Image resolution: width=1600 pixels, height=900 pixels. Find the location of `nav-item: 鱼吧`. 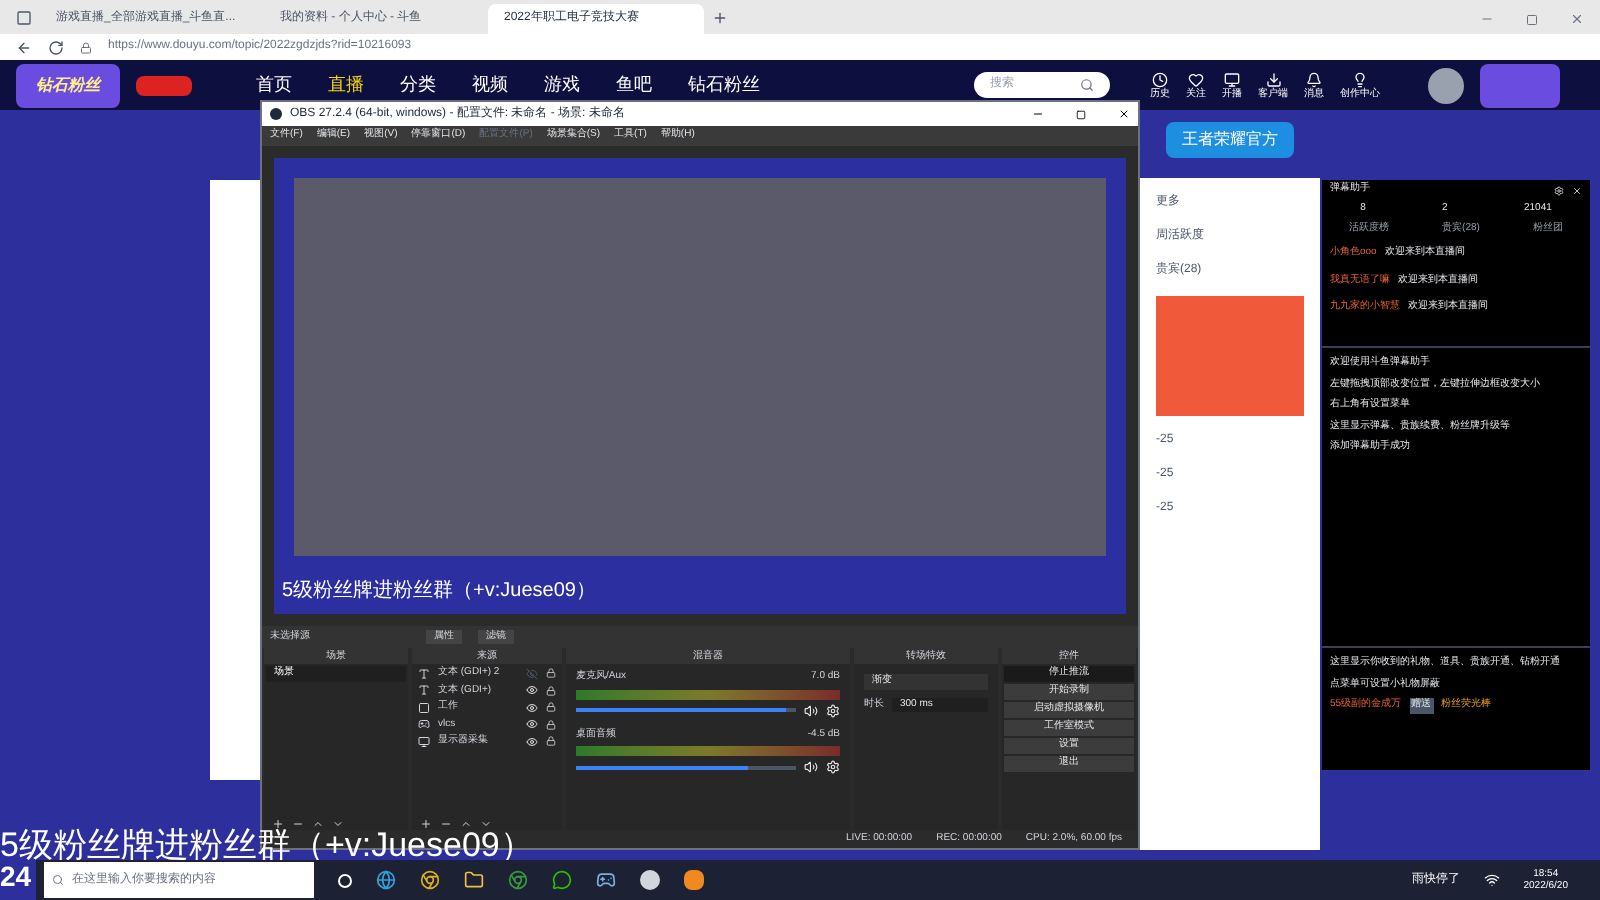

nav-item: 鱼吧 is located at coordinates (634, 85).